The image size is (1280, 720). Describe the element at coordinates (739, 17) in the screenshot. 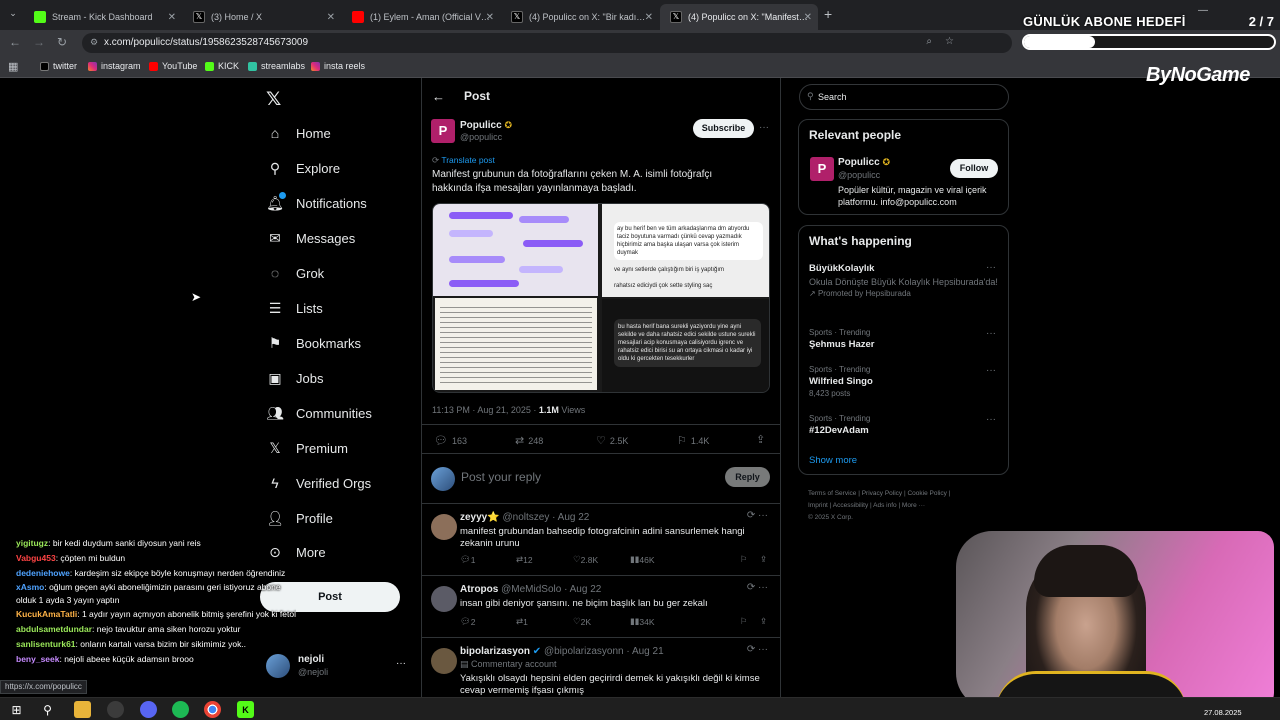

I see `browser-tab-active: 𝕏 (4) Populicc on X: "Manifest gru... ✕` at that location.